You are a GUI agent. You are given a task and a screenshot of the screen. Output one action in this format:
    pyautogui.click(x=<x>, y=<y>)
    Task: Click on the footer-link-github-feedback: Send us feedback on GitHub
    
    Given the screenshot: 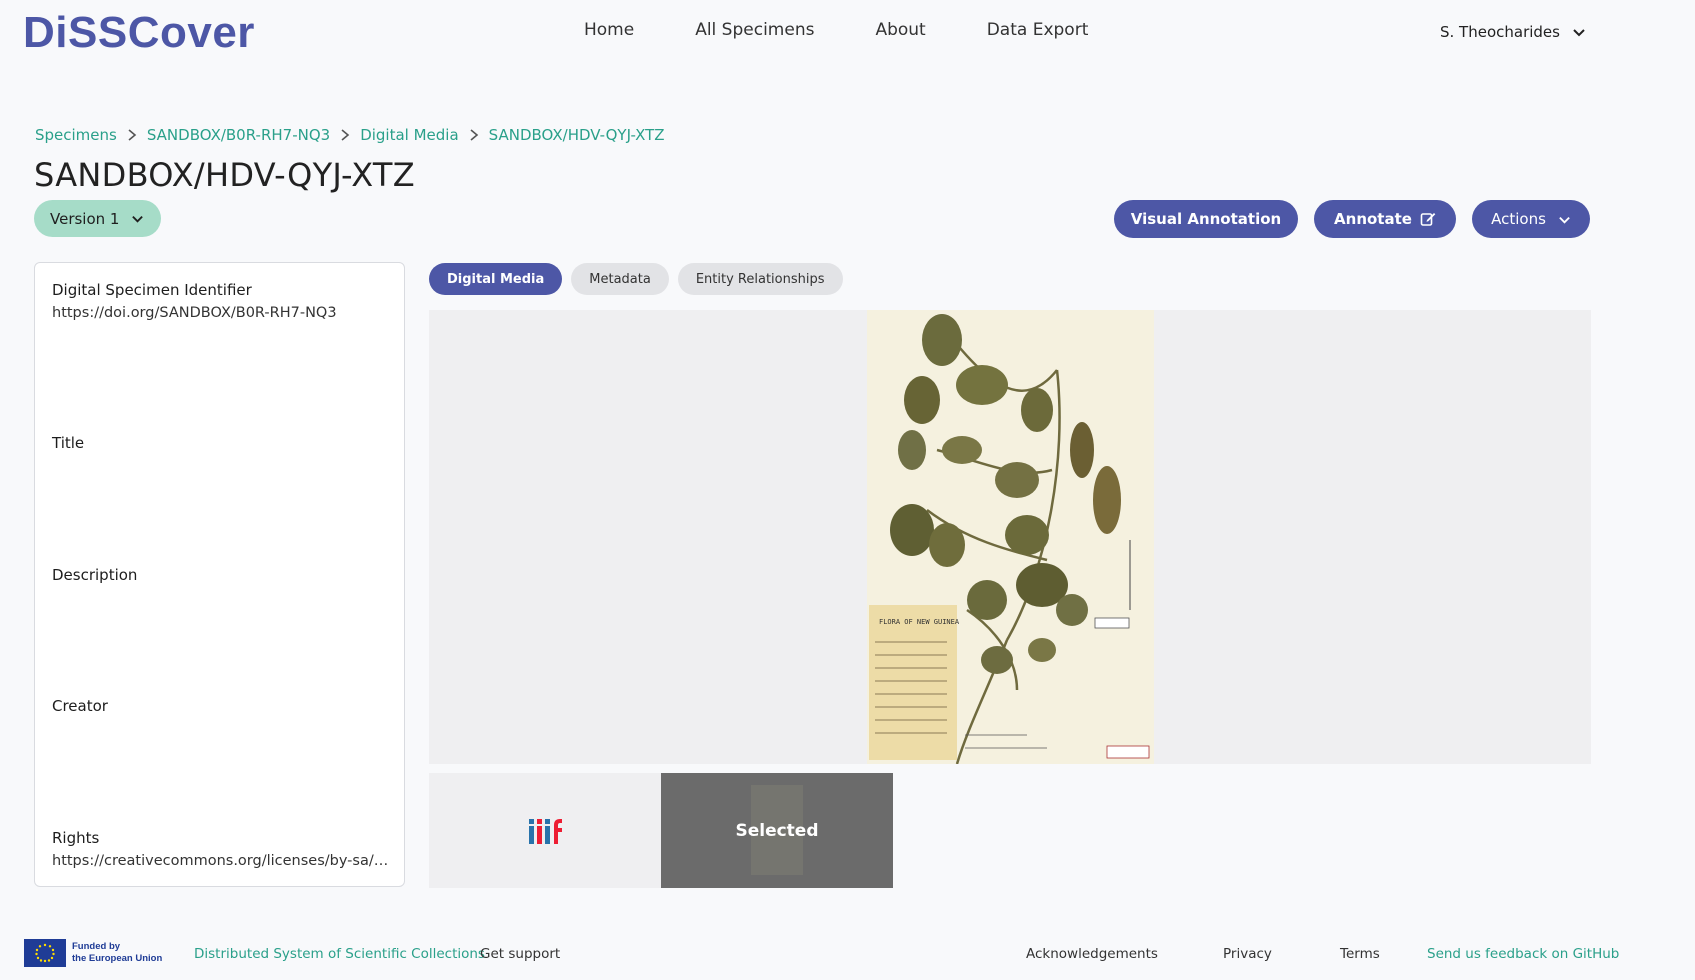 What is the action you would take?
    pyautogui.click(x=1523, y=954)
    